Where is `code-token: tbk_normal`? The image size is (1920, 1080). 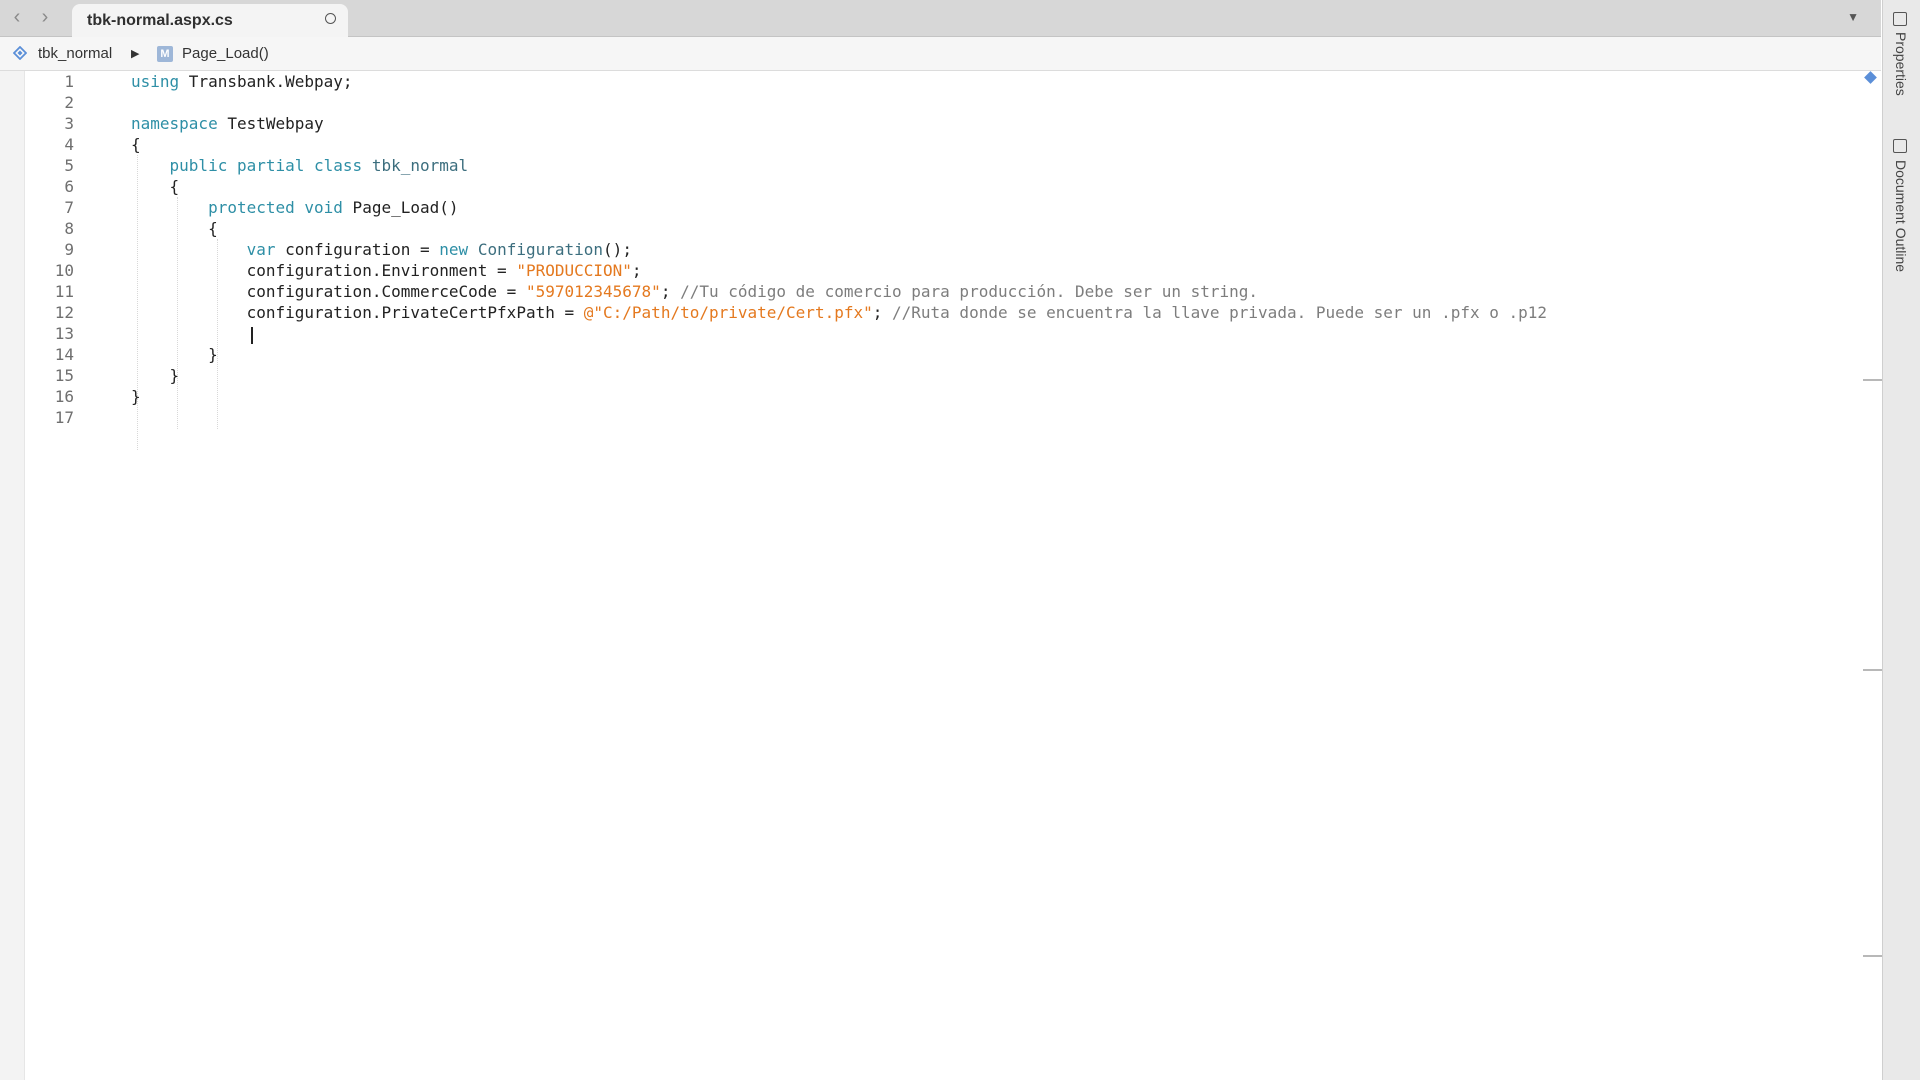
code-token: tbk_normal is located at coordinates (420, 165).